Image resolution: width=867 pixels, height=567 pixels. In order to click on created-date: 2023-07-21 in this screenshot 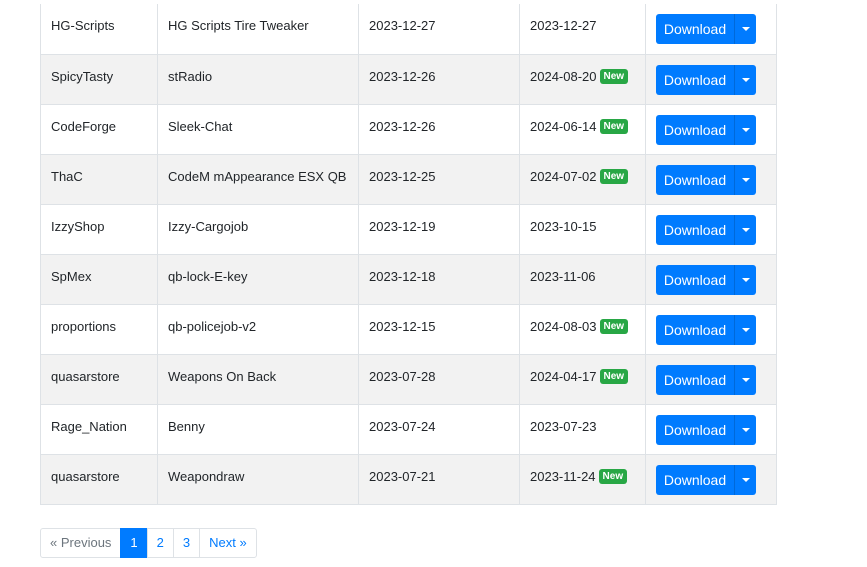, I will do `click(402, 476)`.